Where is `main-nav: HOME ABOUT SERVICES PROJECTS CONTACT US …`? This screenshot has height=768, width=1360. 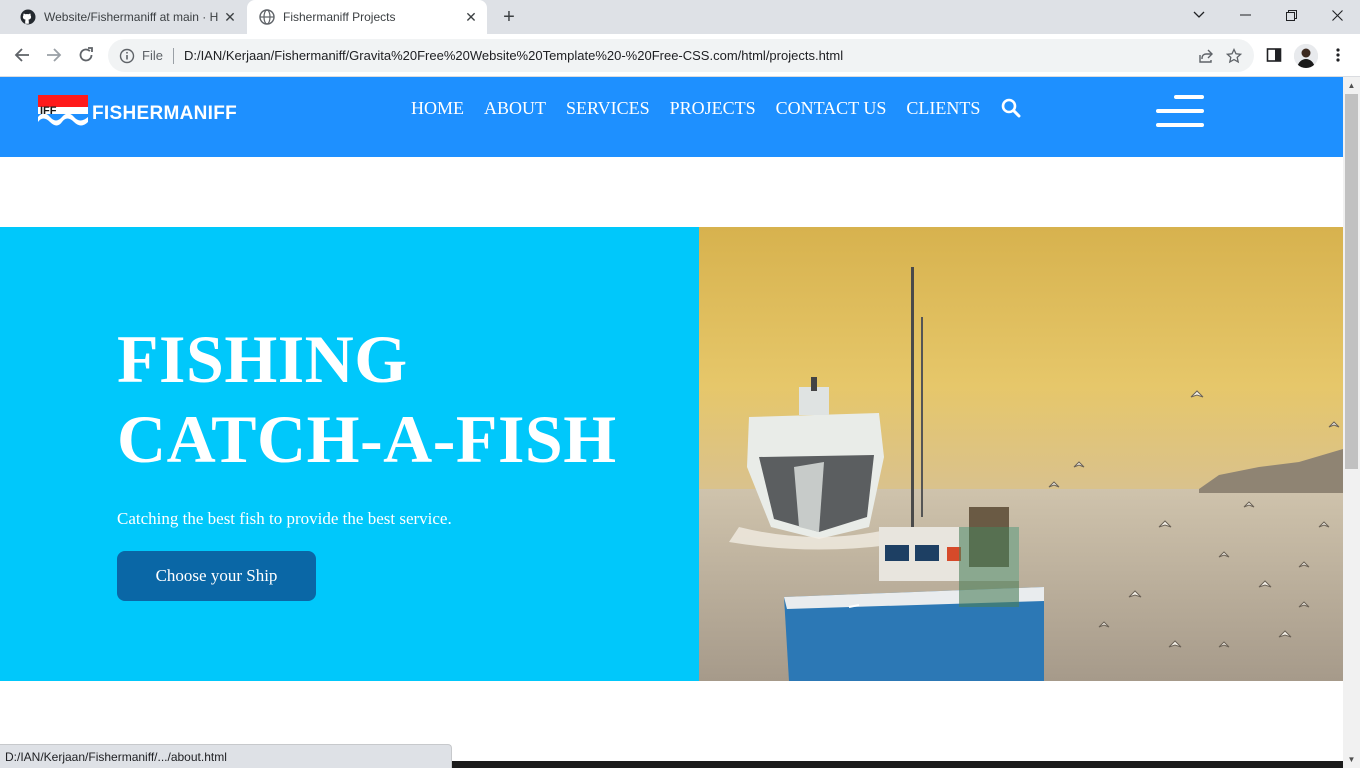 main-nav: HOME ABOUT SERVICES PROJECTS CONTACT US … is located at coordinates (711, 108).